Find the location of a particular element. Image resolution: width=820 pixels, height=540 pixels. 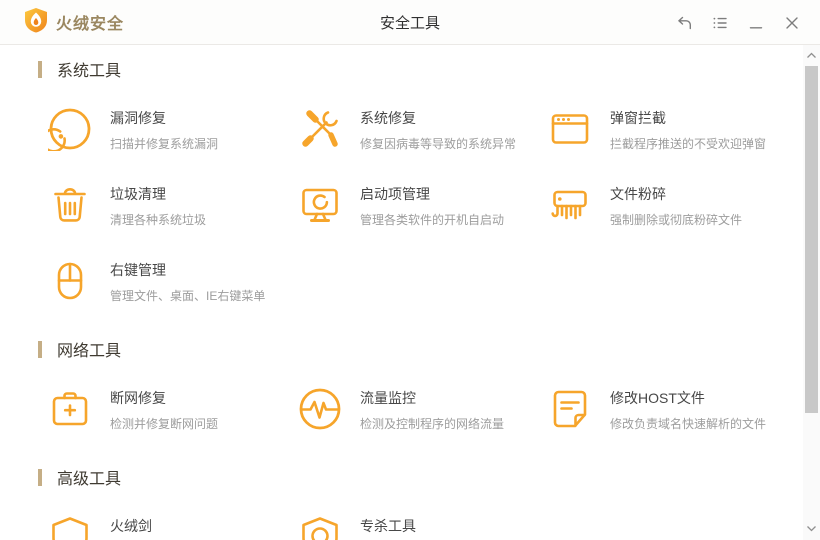

tool-text: 断网修复检测并修复断网问题 is located at coordinates (164, 408).